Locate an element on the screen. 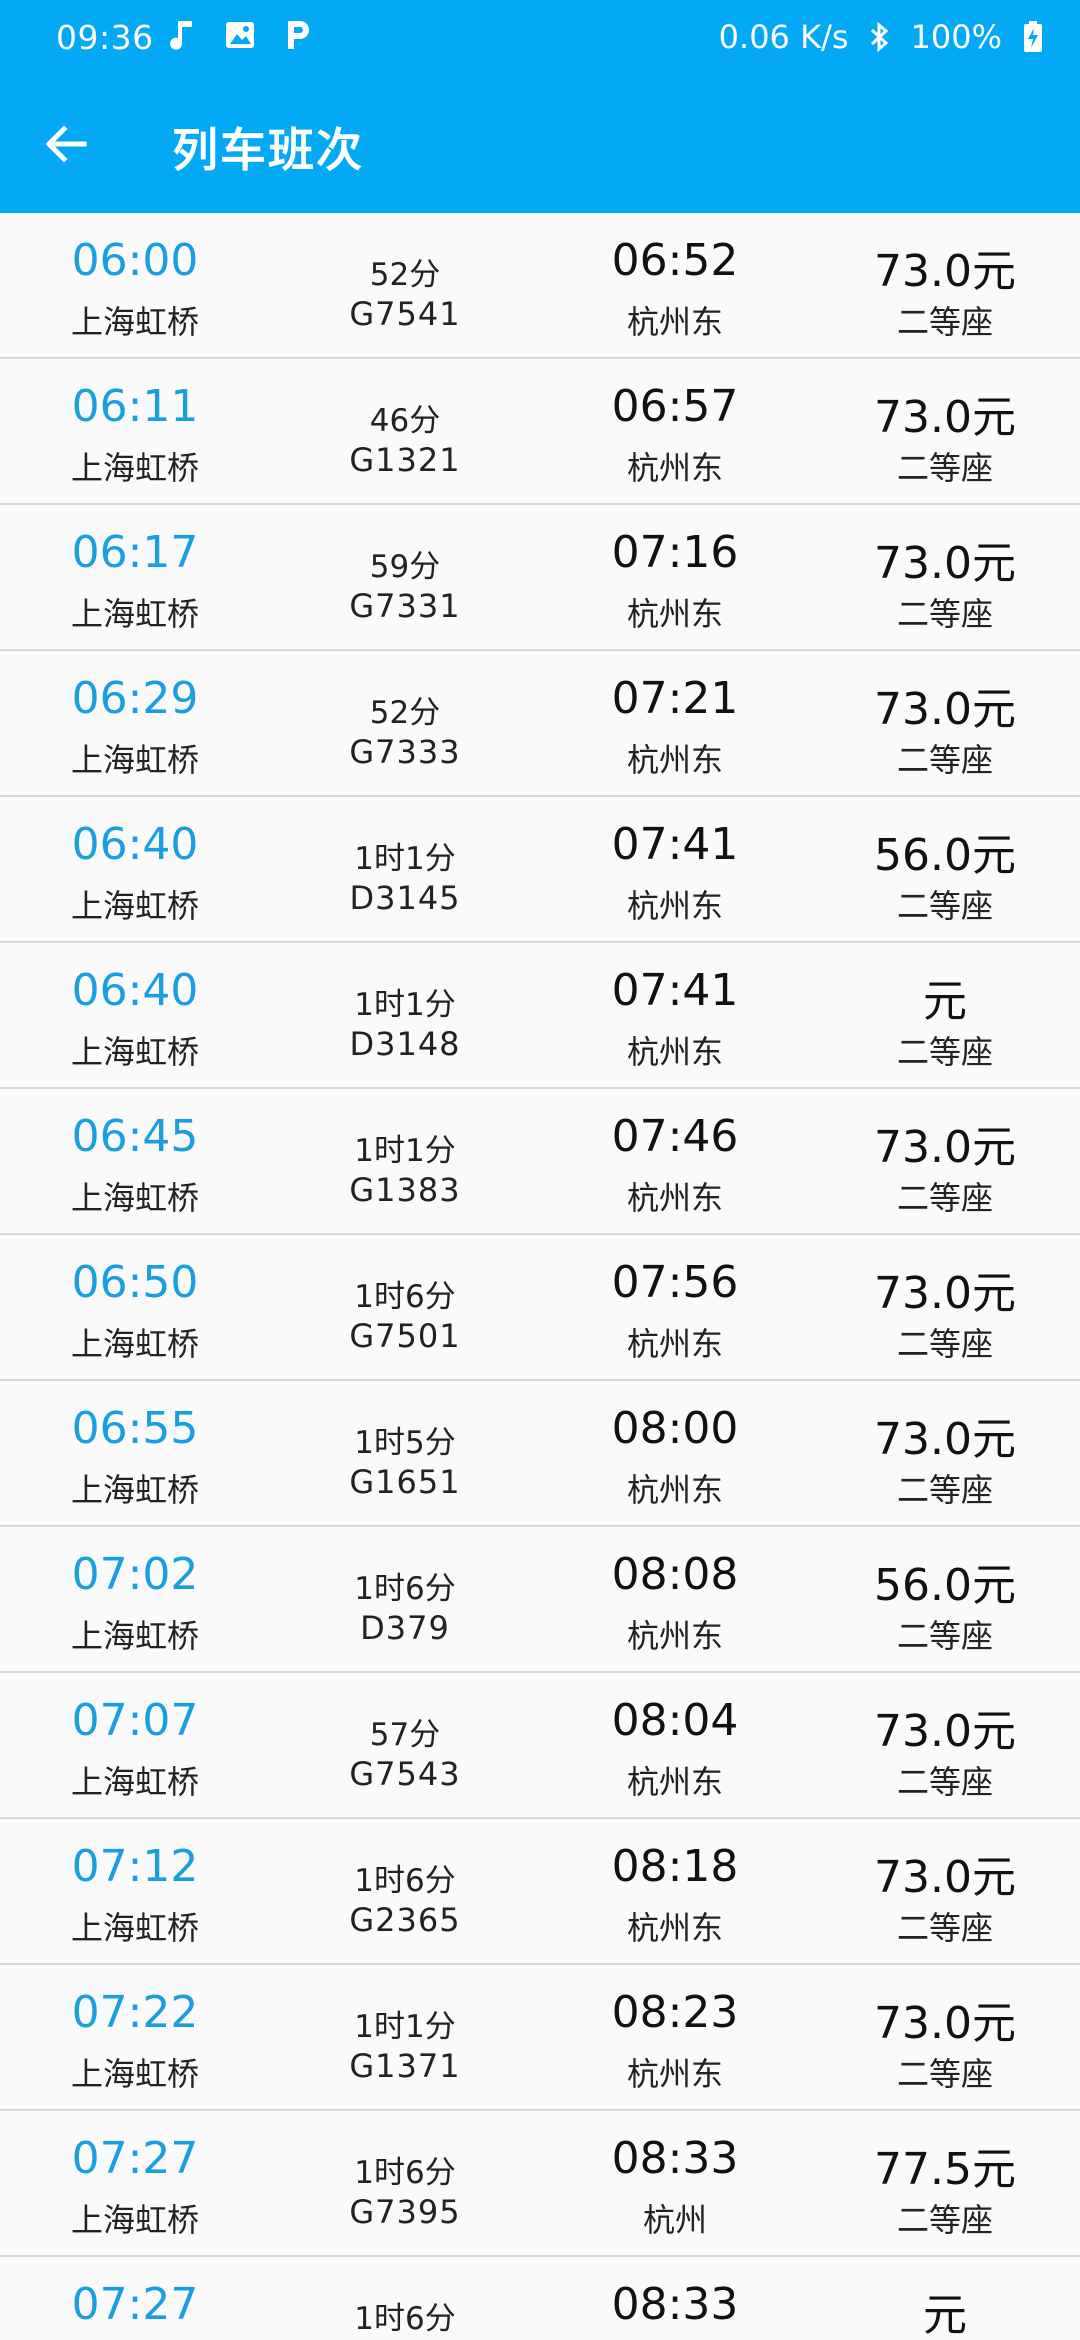 Image resolution: width=1080 pixels, height=2340 pixels. train-number: G7331 is located at coordinates (405, 606).